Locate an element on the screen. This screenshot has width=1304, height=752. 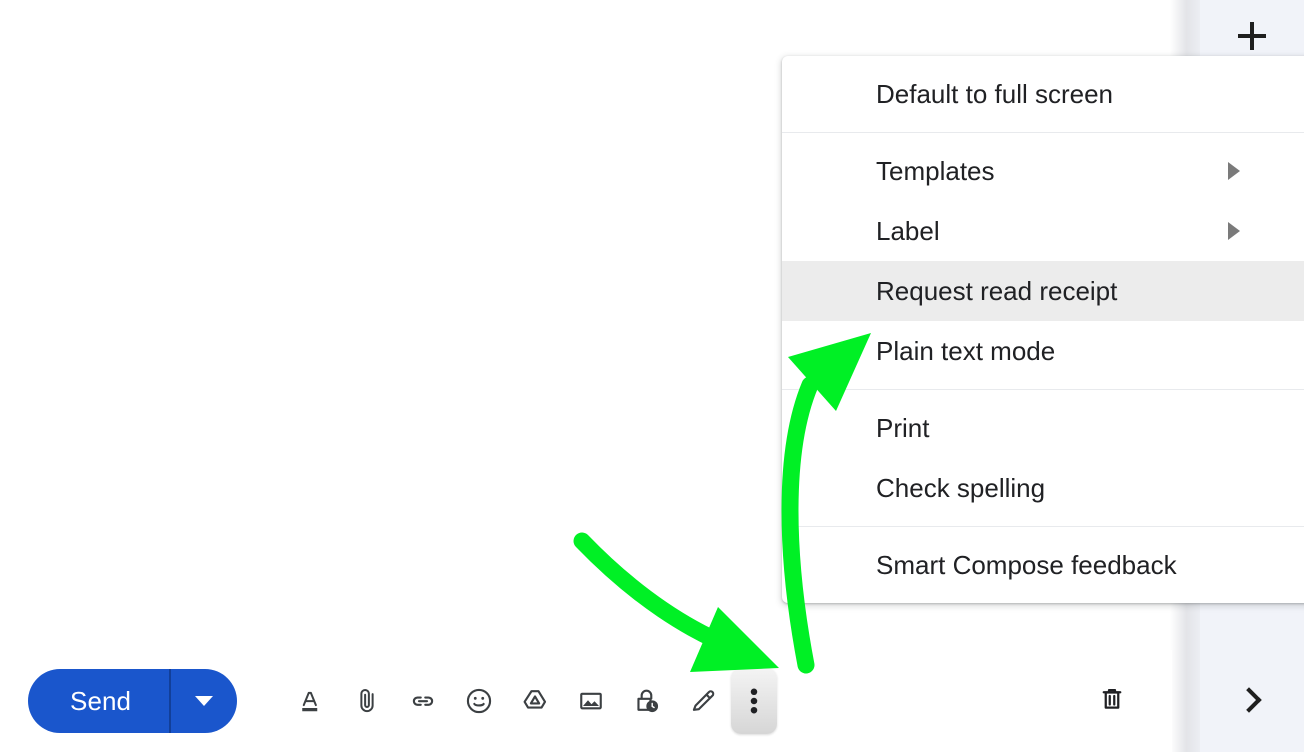
side-panel-add-button is located at coordinates (1252, 36).